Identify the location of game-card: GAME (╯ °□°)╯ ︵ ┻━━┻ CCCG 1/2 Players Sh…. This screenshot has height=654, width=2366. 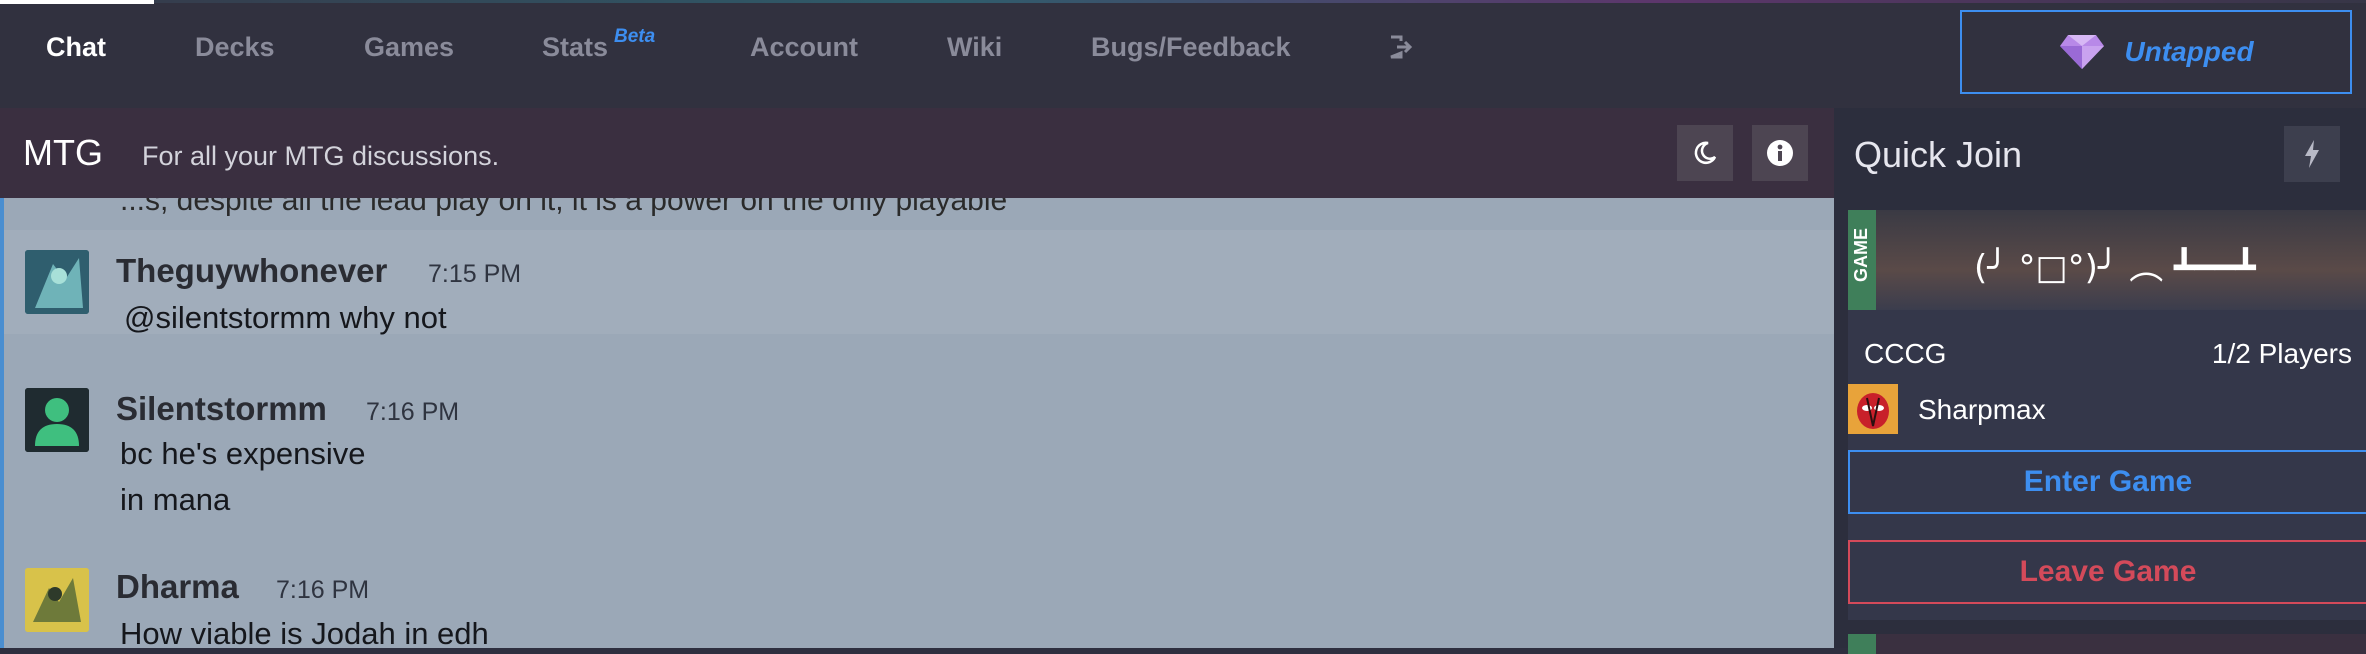
(2107, 415).